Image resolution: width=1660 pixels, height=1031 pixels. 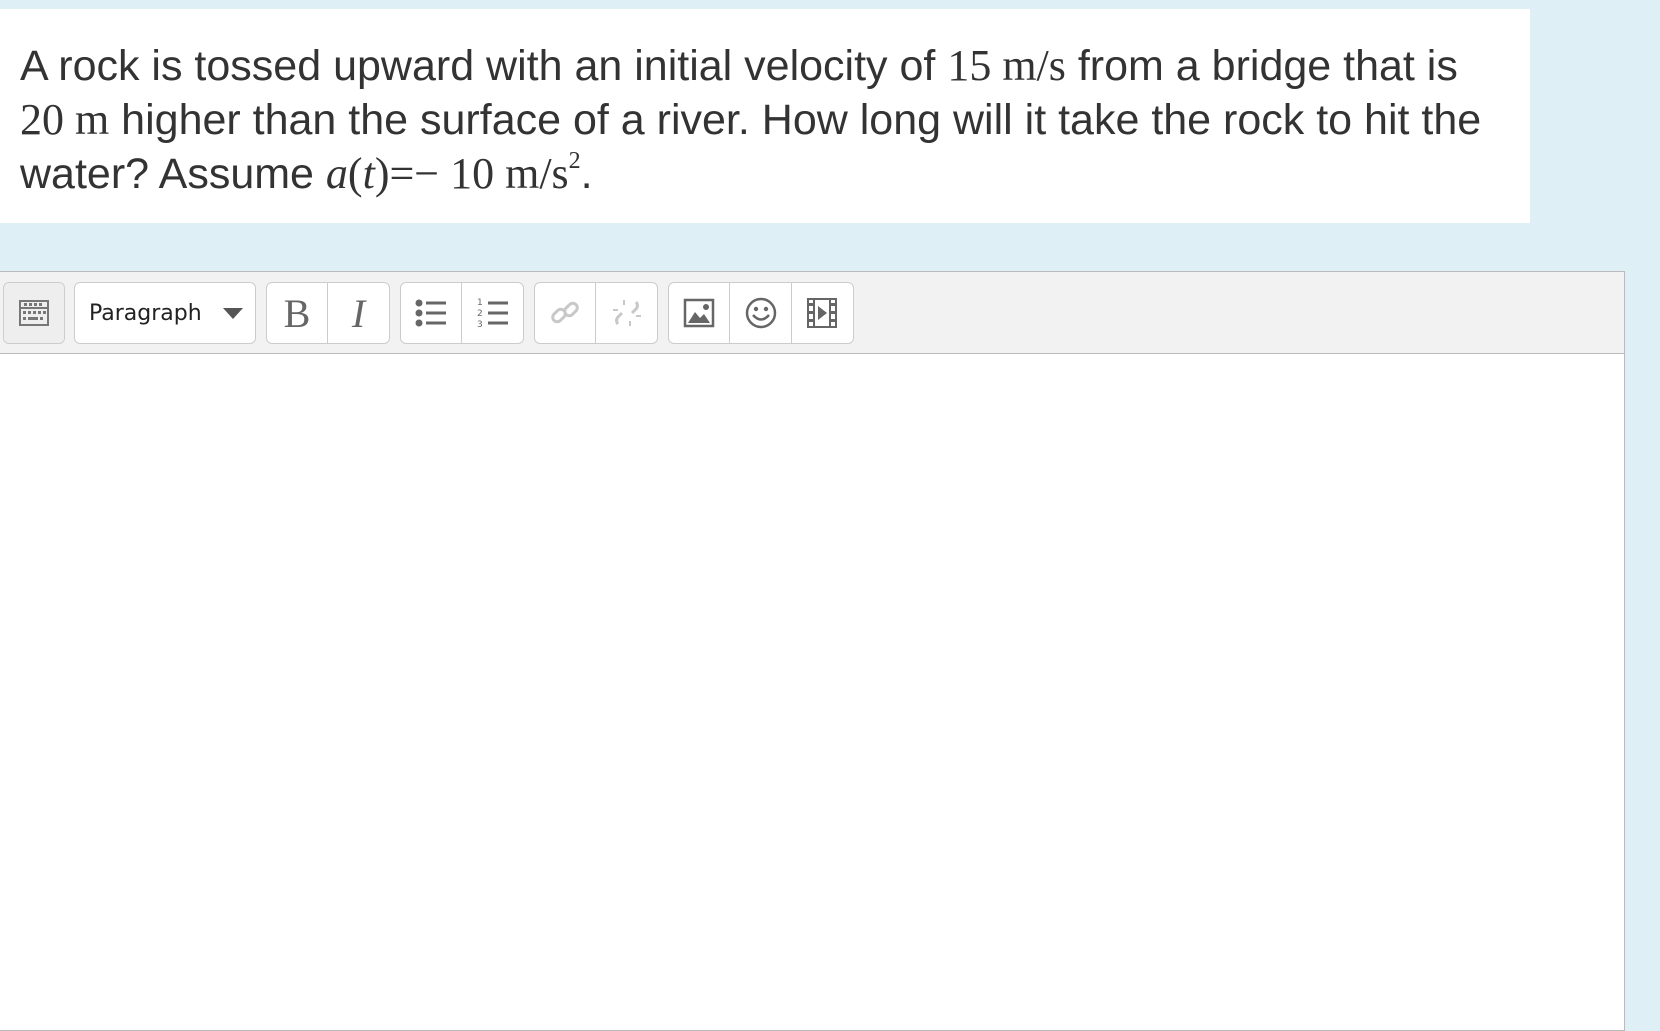 I want to click on toolbar-group-lists: 123, so click(x=462, y=313).